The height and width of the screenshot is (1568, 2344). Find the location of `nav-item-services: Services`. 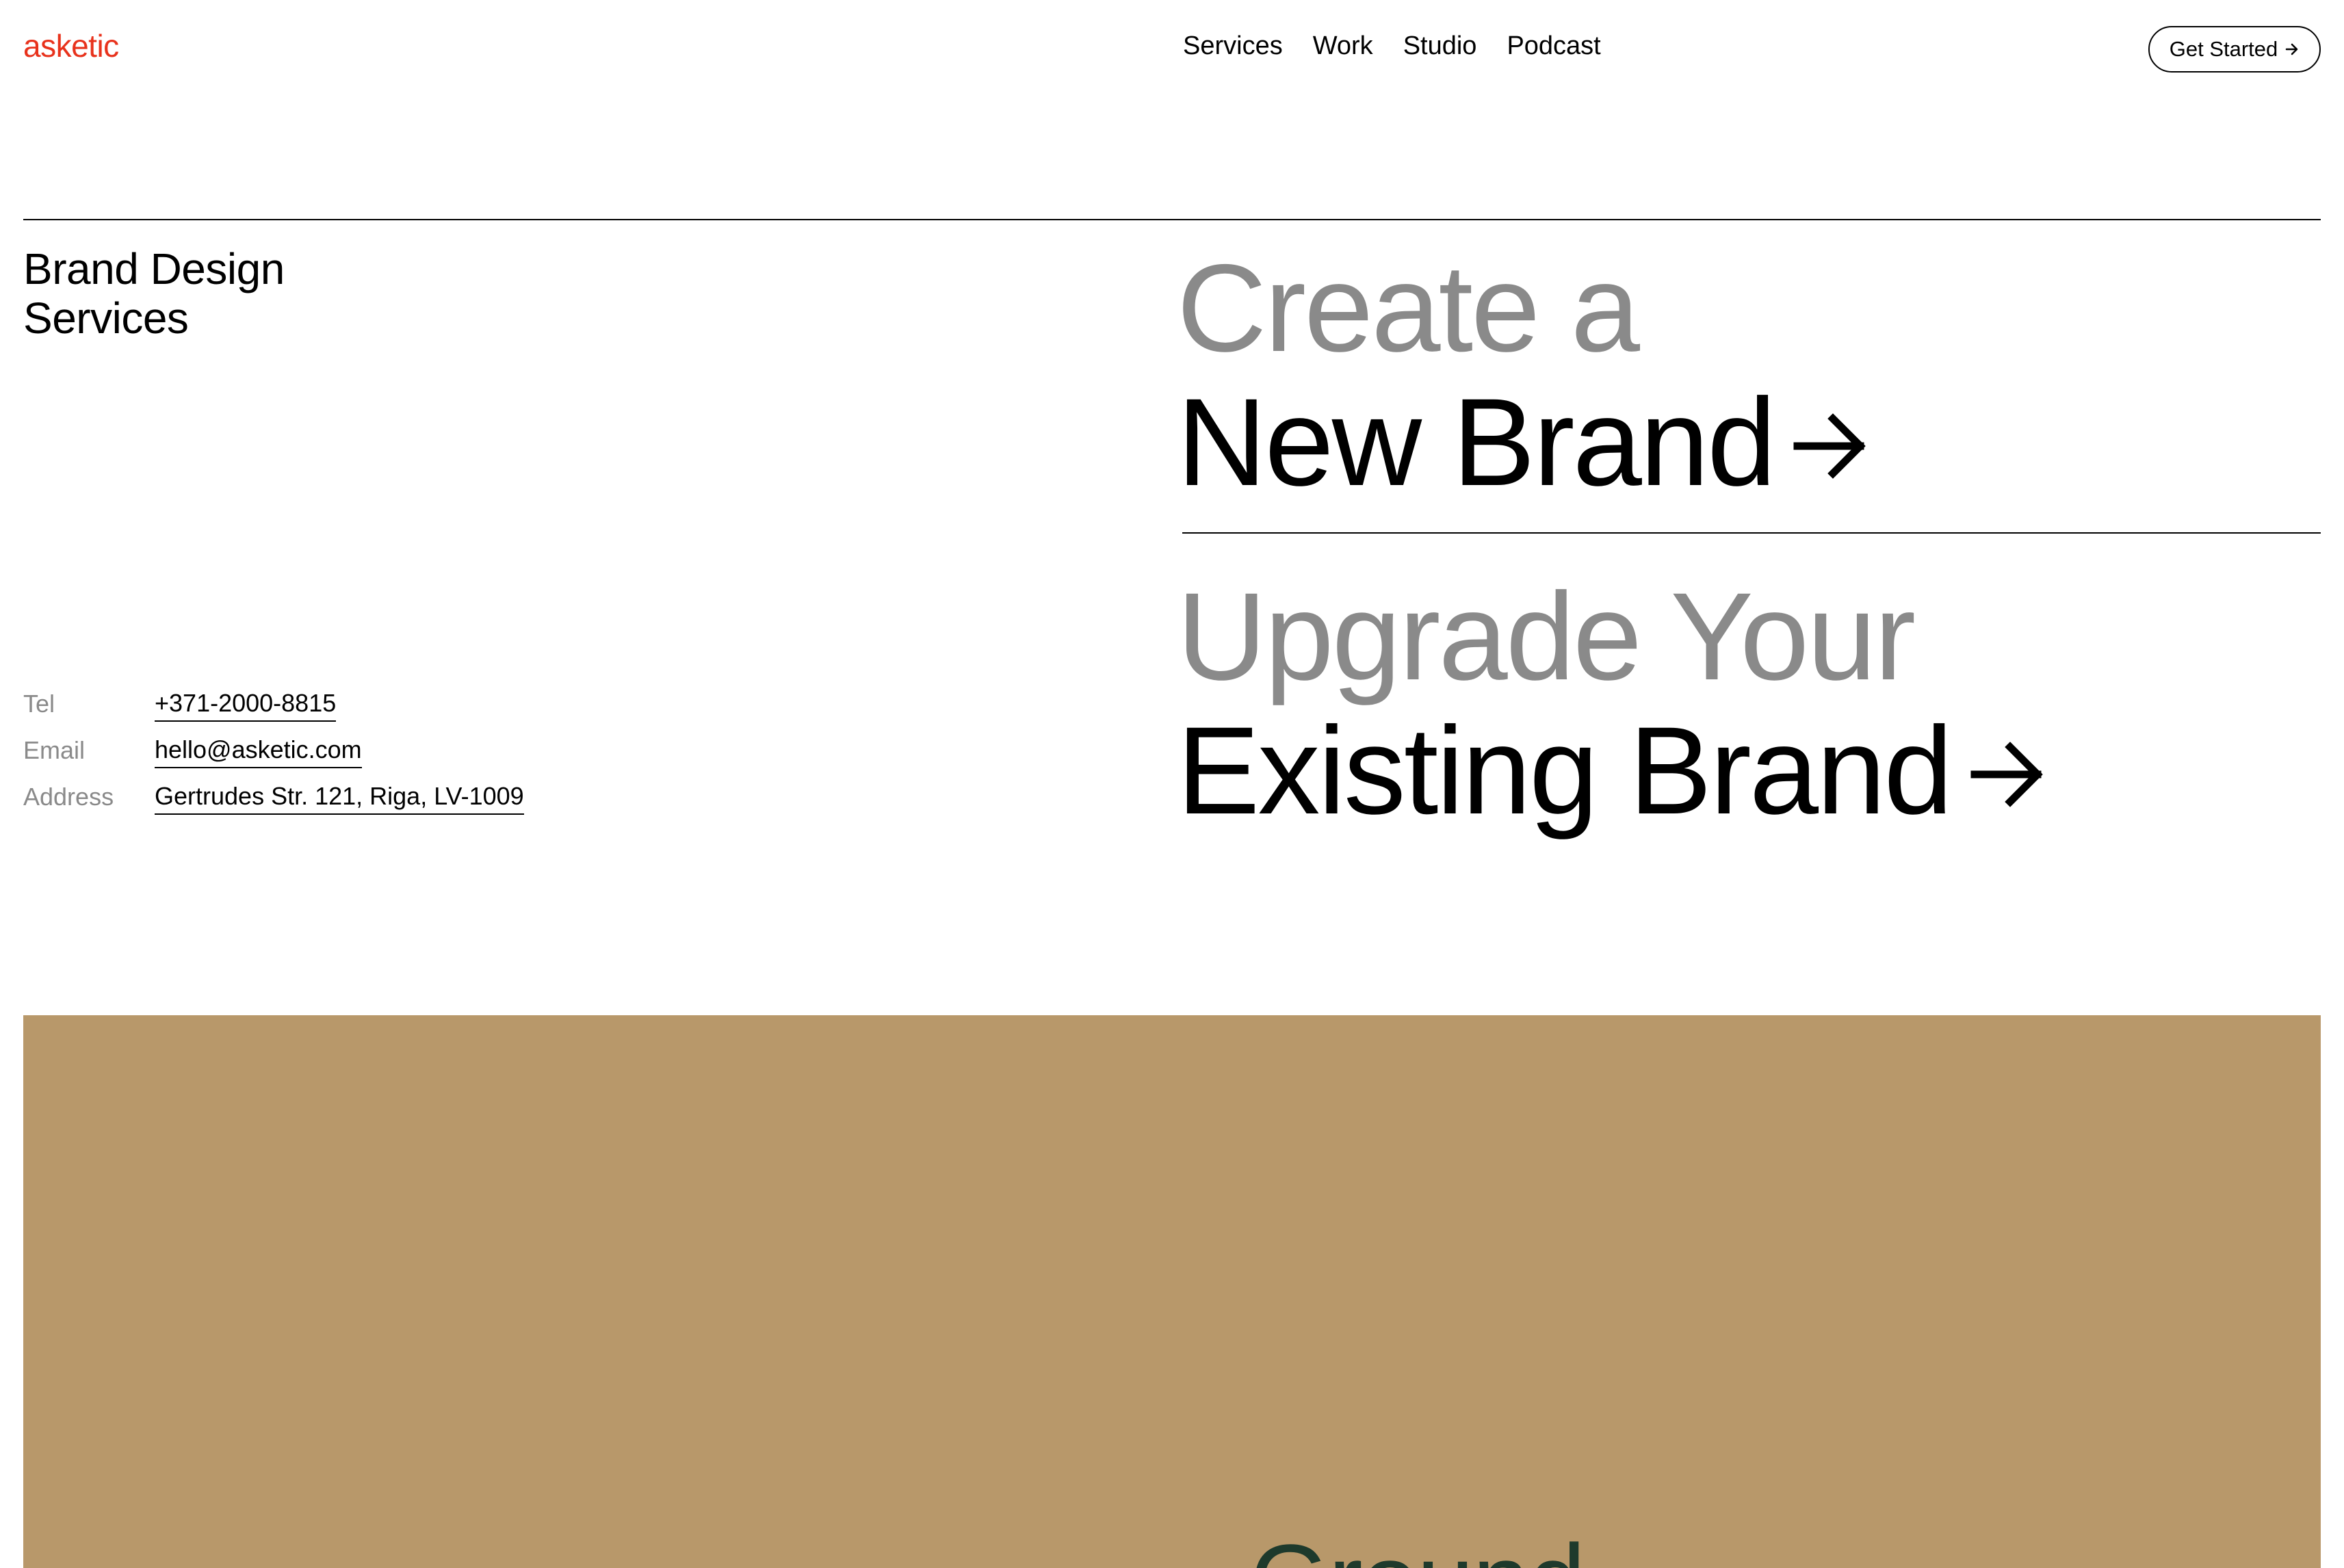

nav-item-services: Services is located at coordinates (1233, 46).